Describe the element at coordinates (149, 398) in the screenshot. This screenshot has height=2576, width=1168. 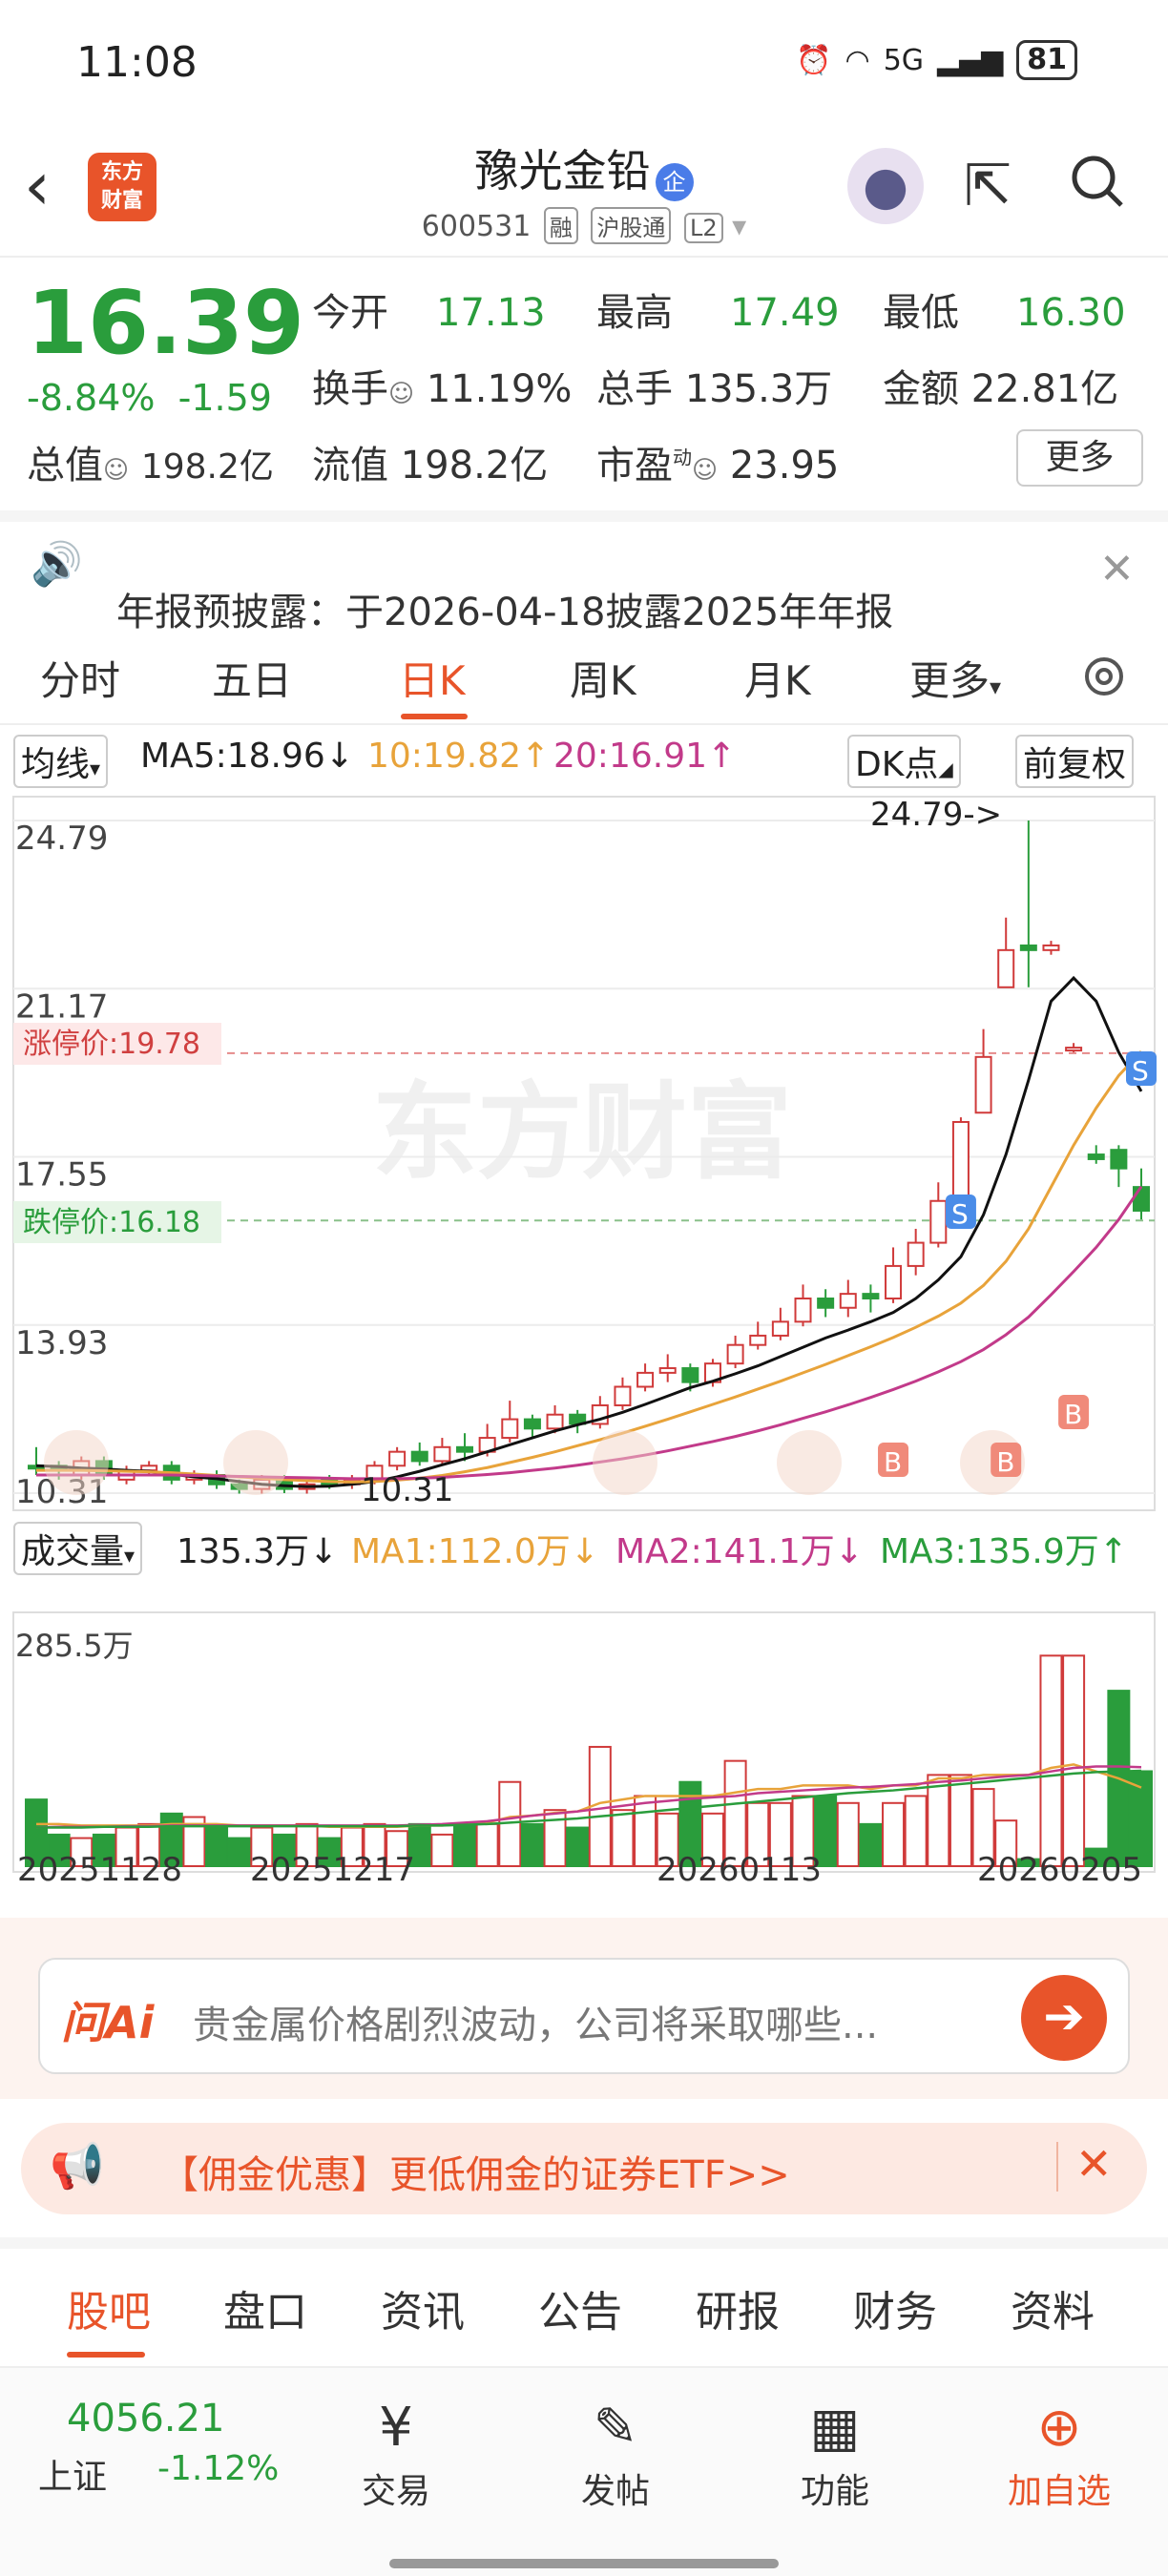
I see `price-change: -8.84% -1.59` at that location.